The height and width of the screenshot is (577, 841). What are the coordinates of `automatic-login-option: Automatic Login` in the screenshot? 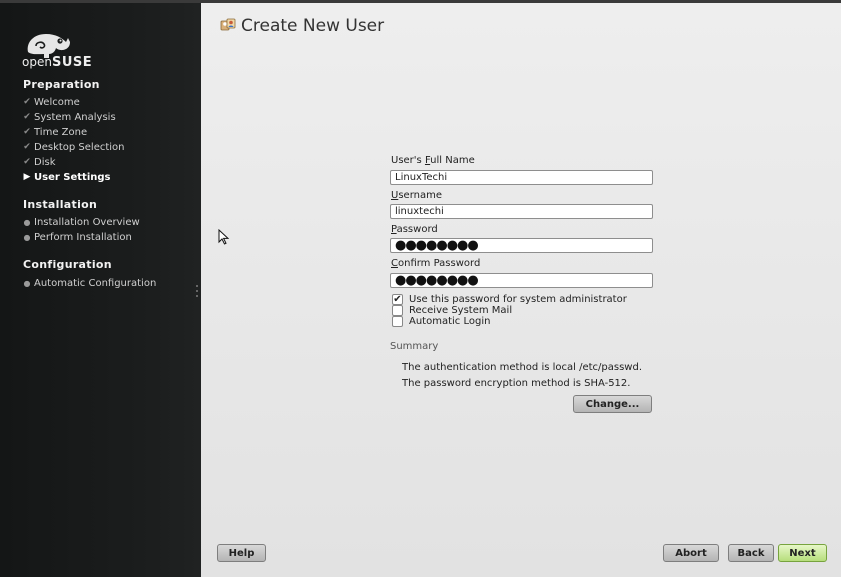 It's located at (441, 321).